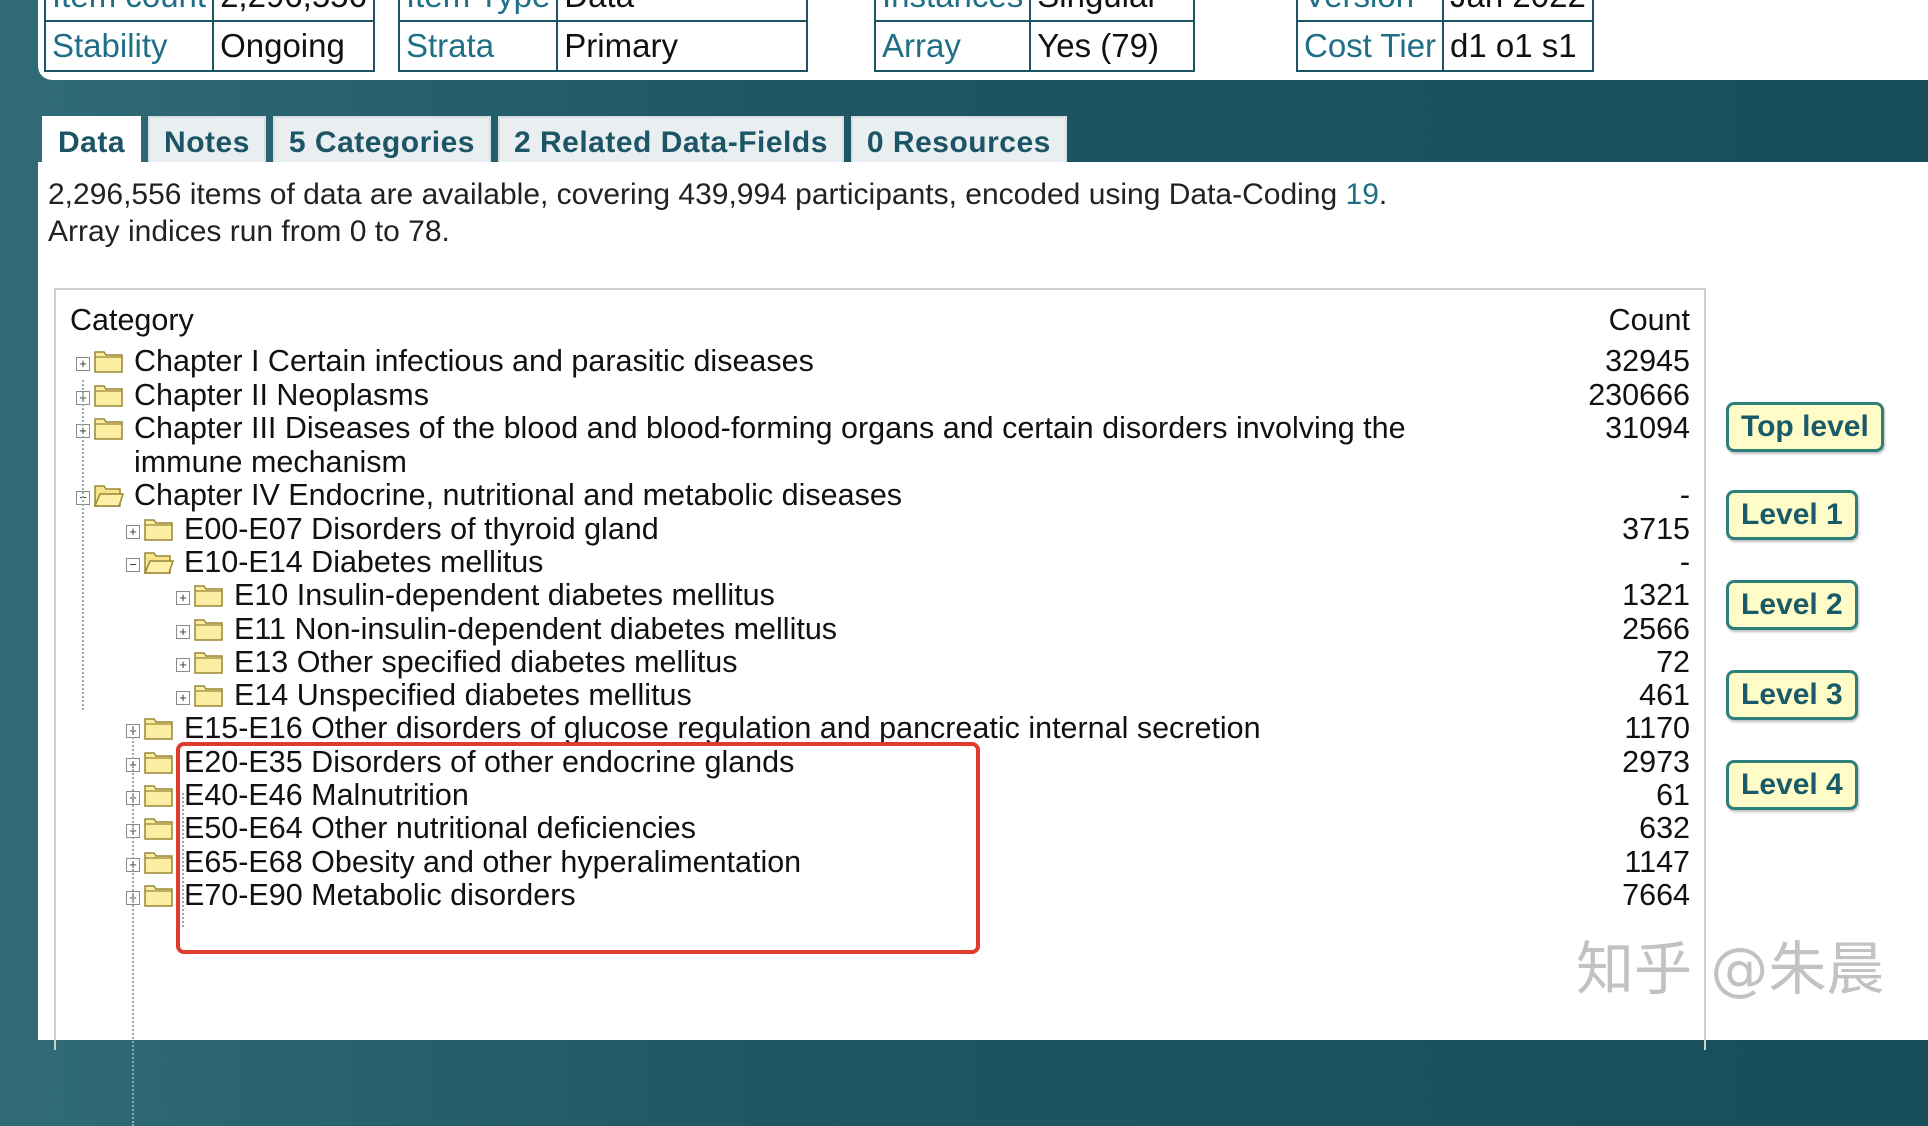 The height and width of the screenshot is (1126, 1928). I want to click on data-coding-link: 19, so click(1362, 194).